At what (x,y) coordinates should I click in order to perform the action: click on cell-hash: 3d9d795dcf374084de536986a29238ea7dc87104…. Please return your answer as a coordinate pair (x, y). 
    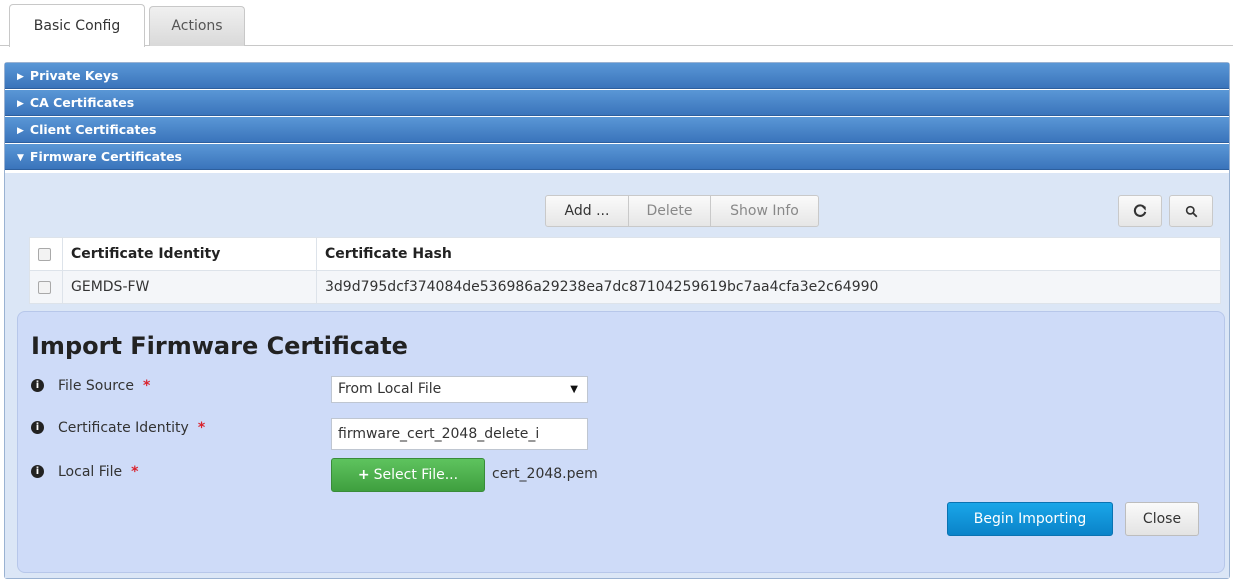
    Looking at the image, I should click on (768, 287).